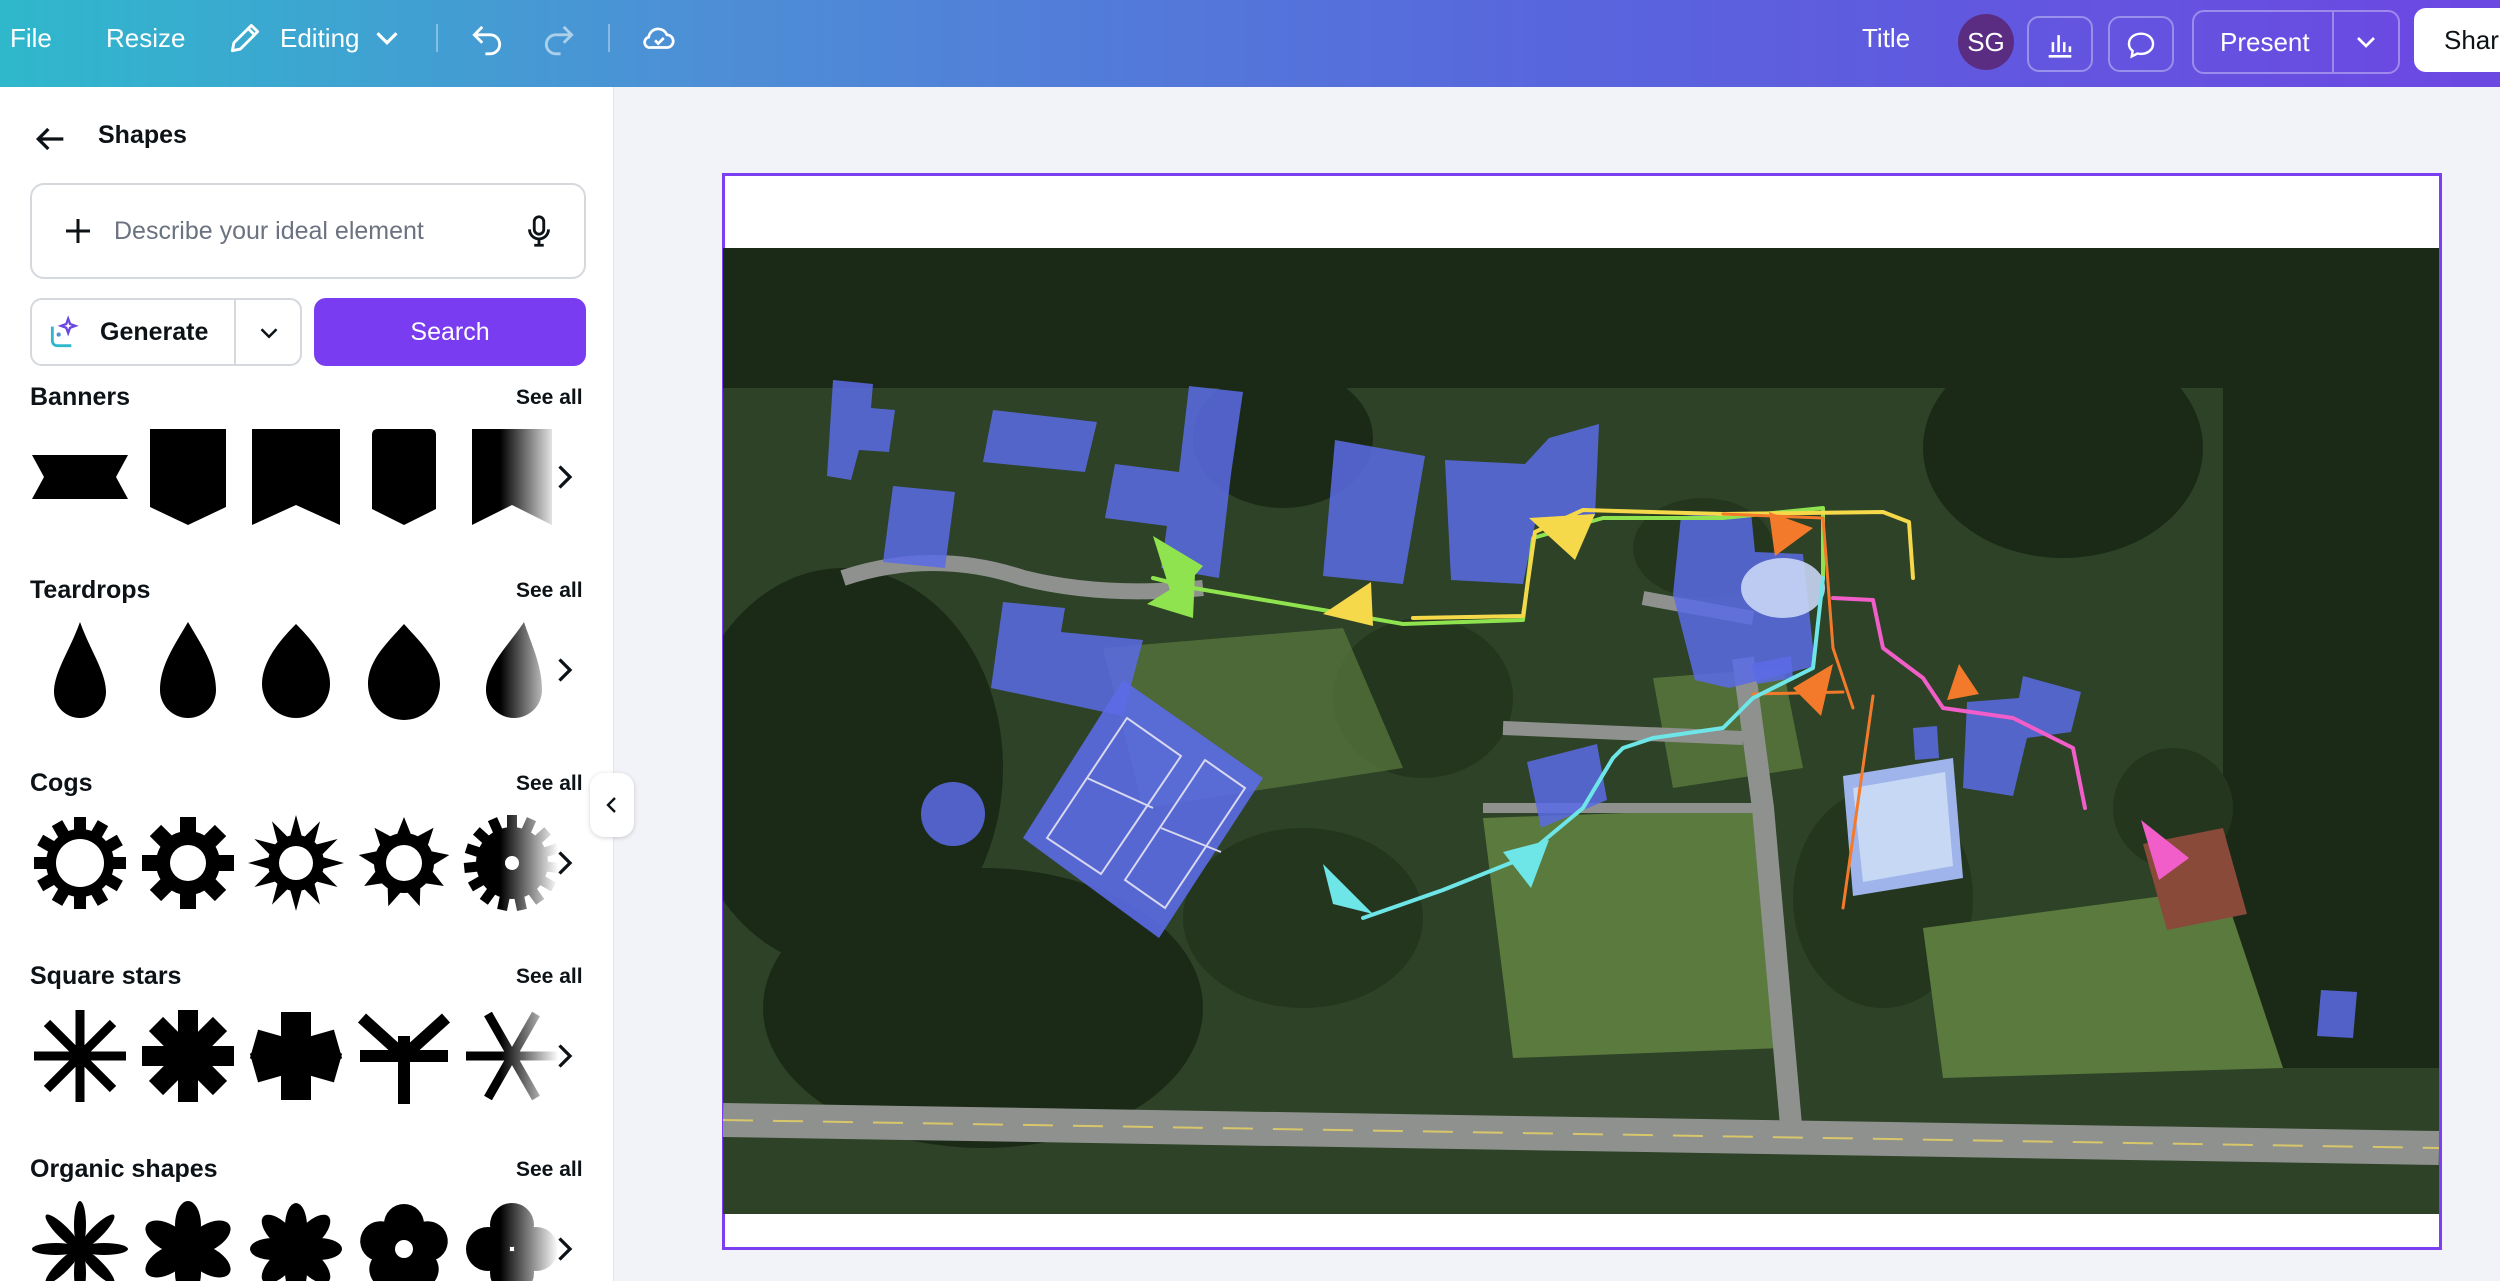 The height and width of the screenshot is (1281, 2500). I want to click on resize-menu: Resize, so click(145, 38).